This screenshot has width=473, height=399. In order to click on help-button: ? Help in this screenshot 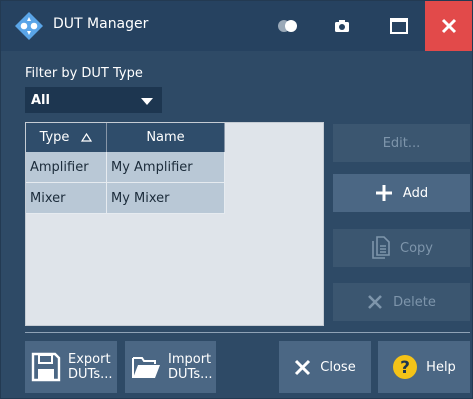, I will do `click(424, 367)`.